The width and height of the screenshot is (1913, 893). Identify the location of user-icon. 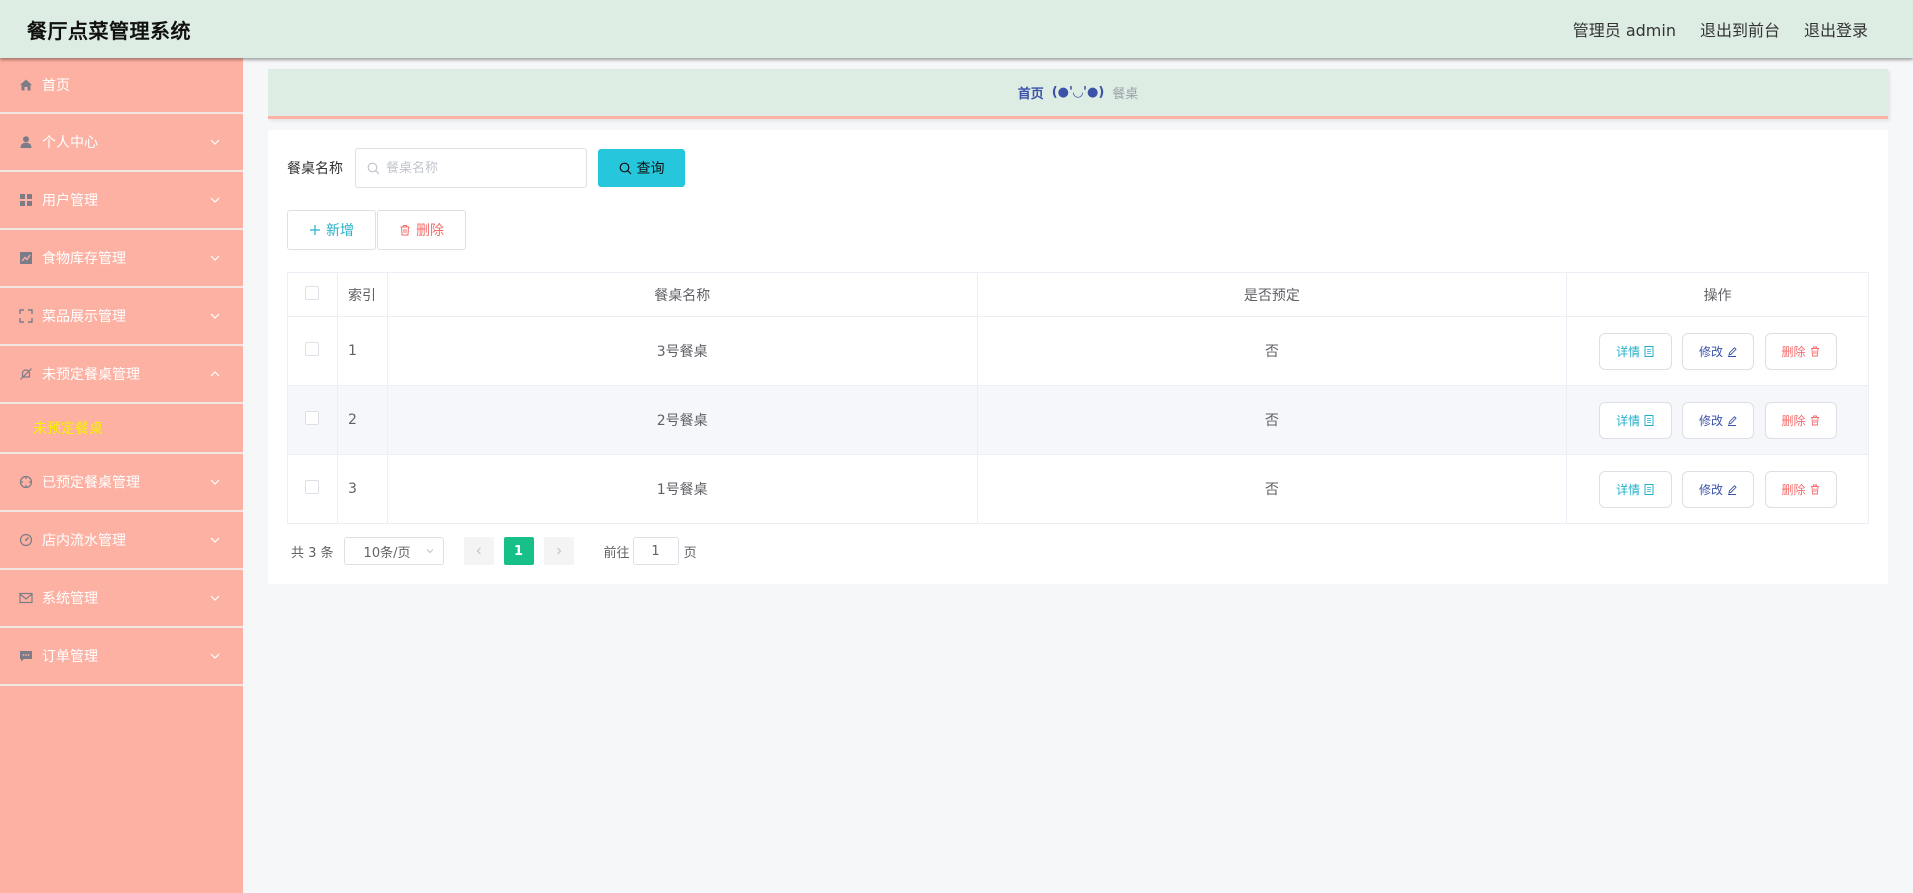
(26, 142).